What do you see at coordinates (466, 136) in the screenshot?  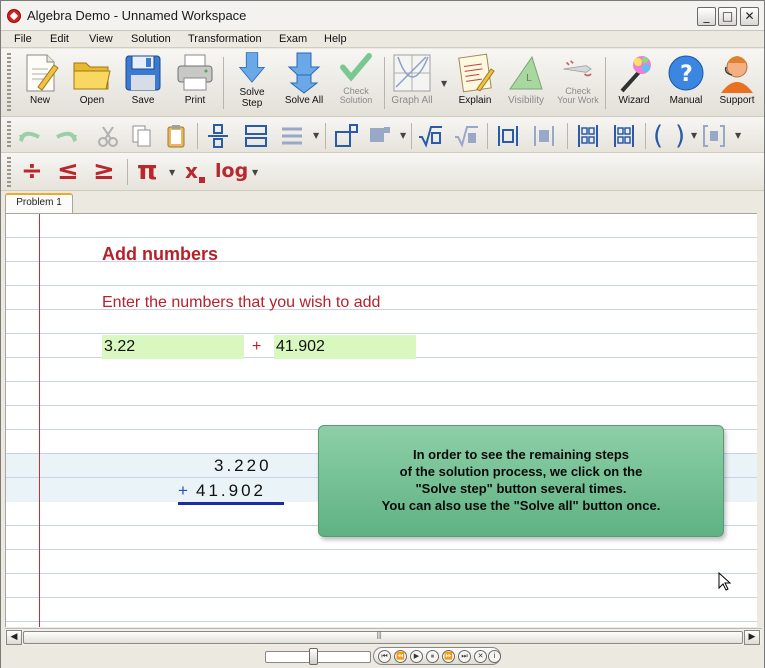 I see `nth-root-icon` at bounding box center [466, 136].